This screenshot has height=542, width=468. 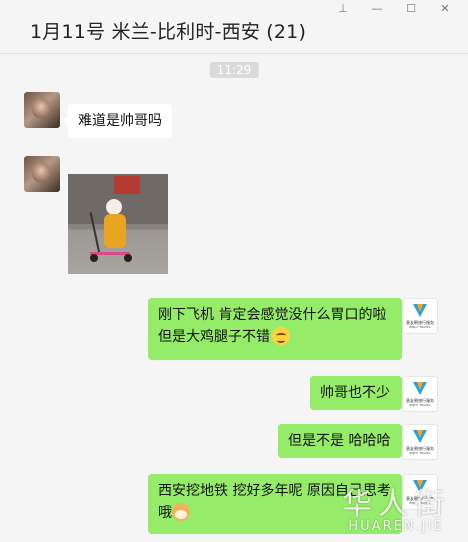 I want to click on message-bubble: 但是不是 哈哈哈, so click(x=342, y=441).